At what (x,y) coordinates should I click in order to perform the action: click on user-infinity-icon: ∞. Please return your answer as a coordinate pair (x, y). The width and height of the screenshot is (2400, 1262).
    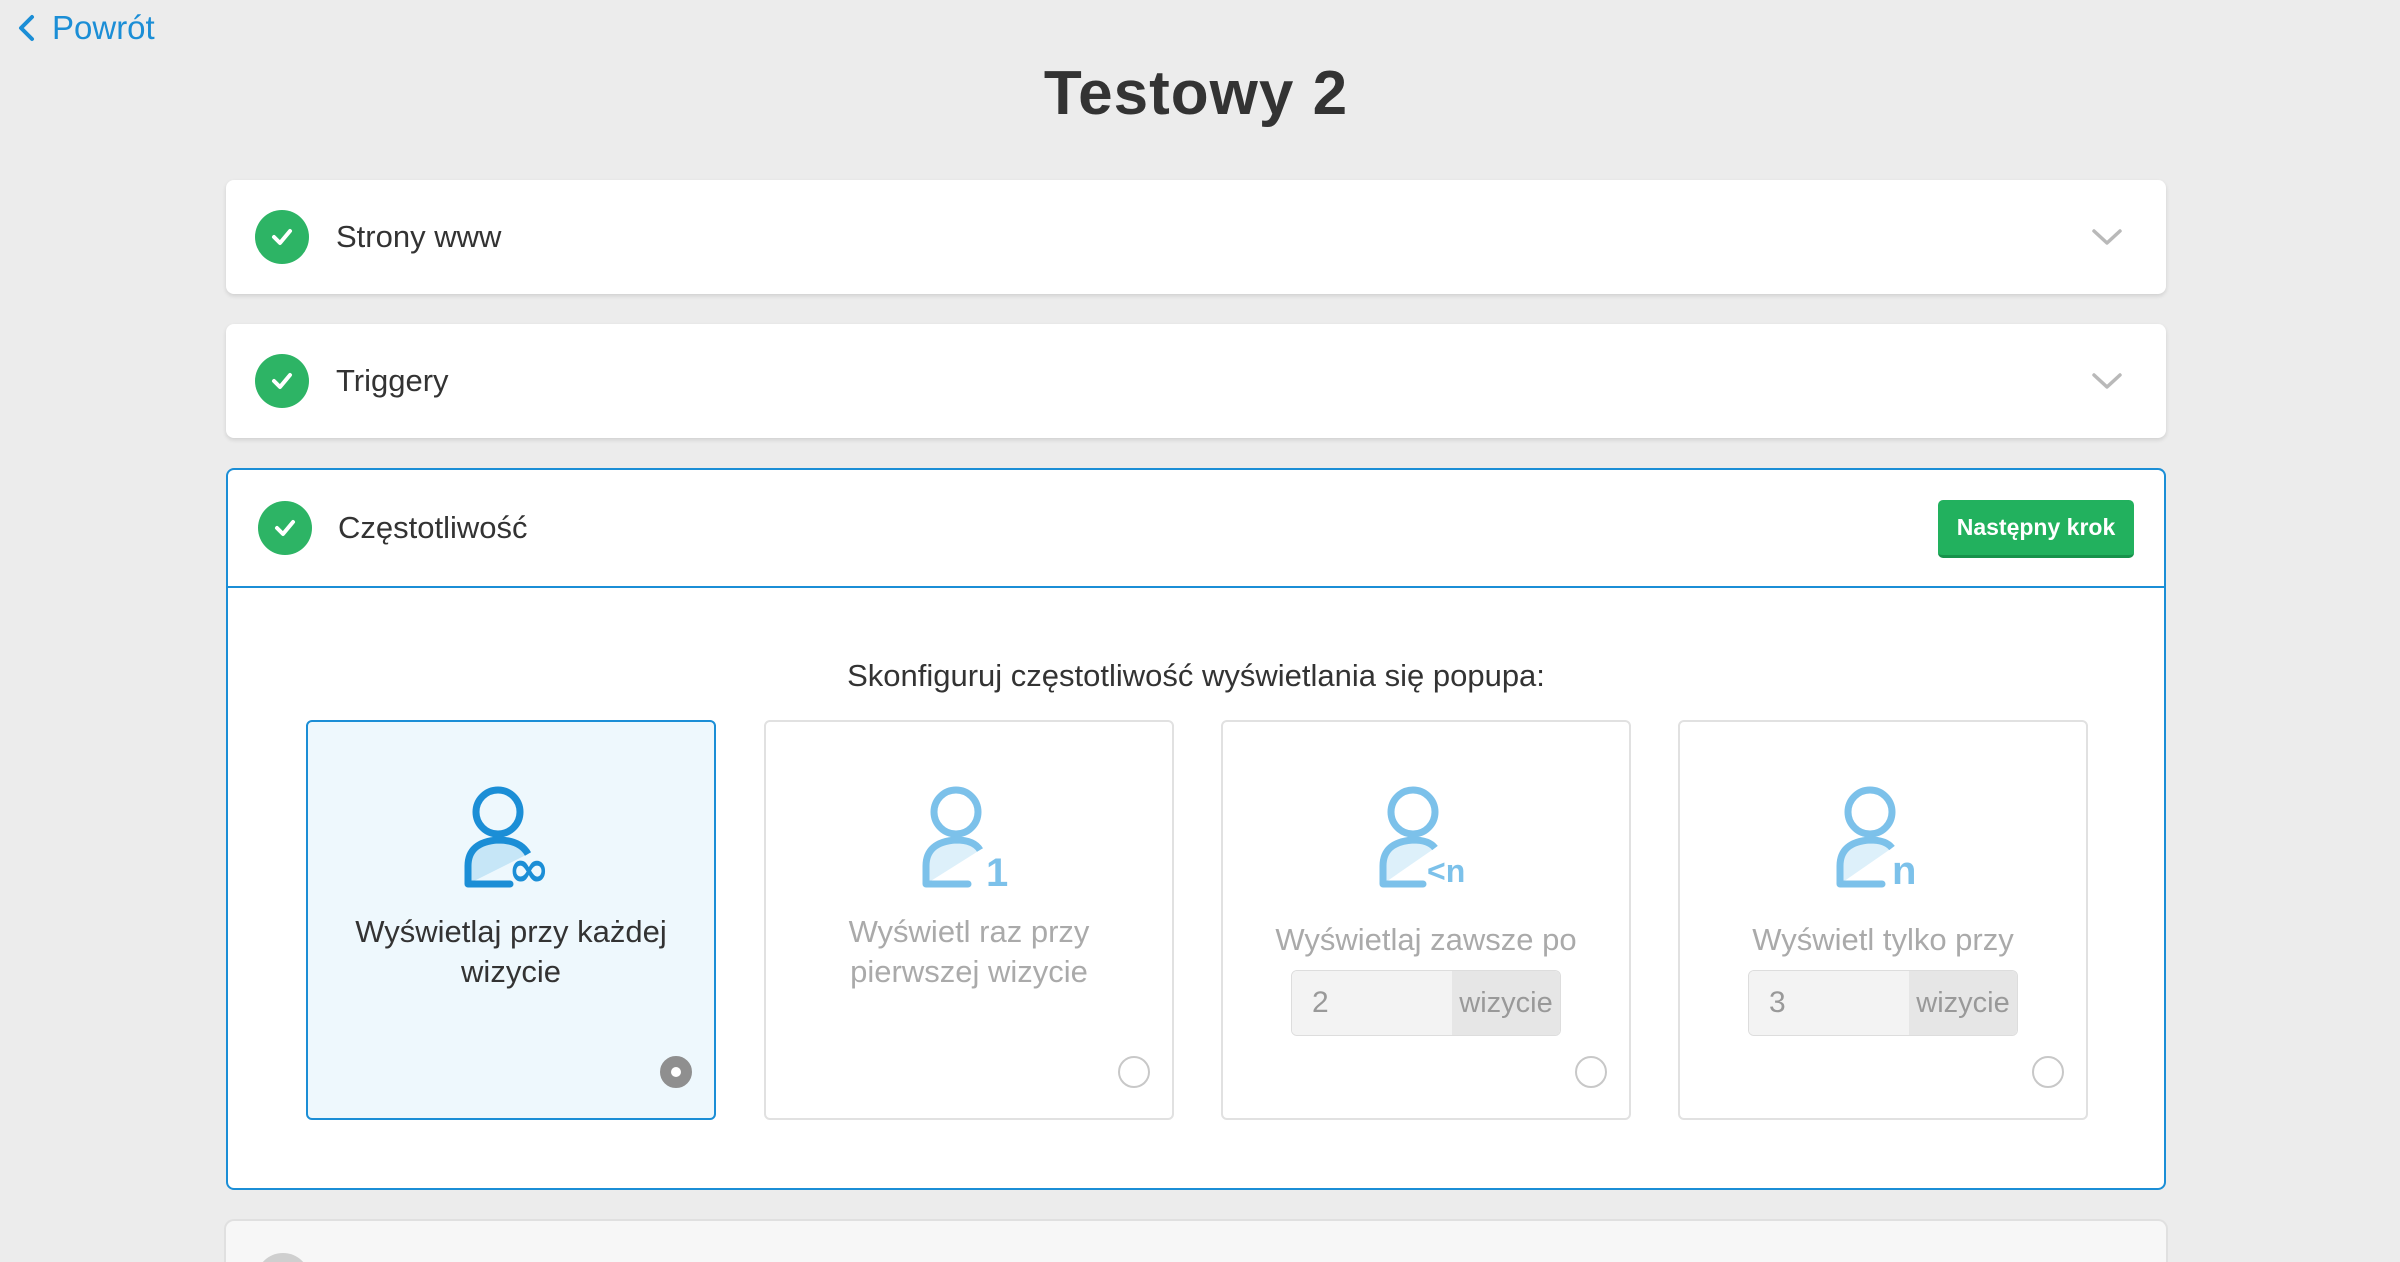
    Looking at the image, I should click on (507, 840).